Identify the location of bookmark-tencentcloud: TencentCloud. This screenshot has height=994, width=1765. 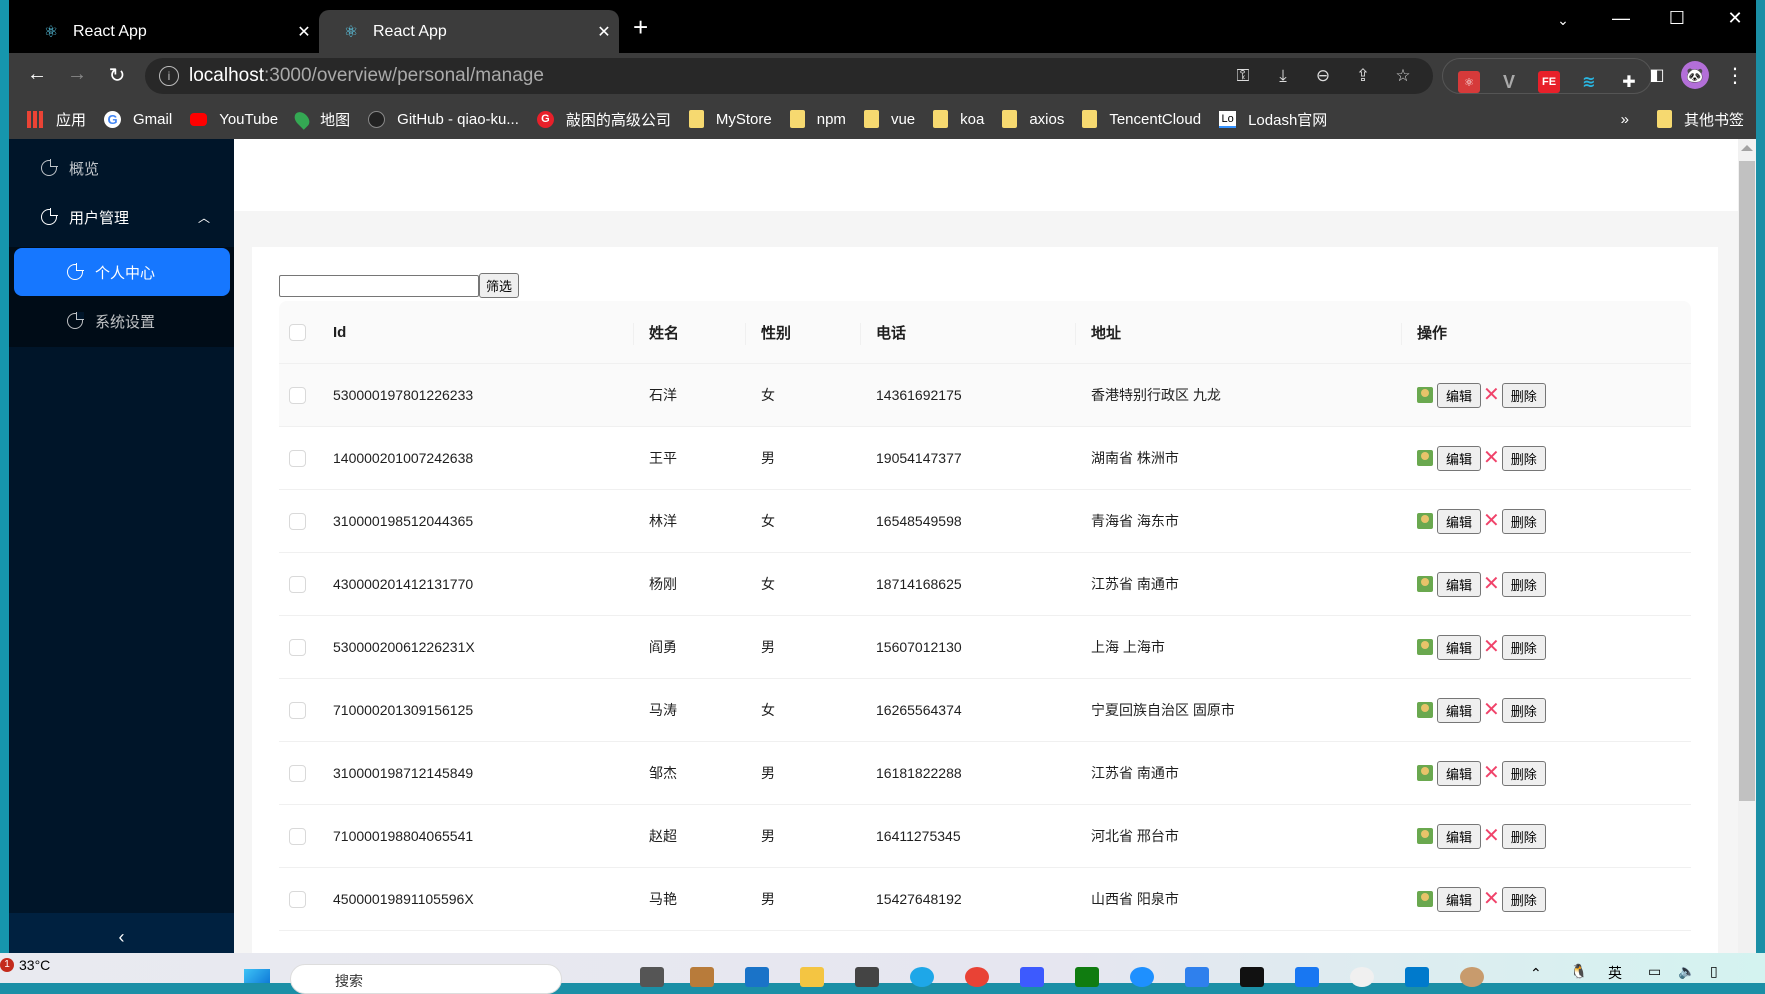
(1141, 119).